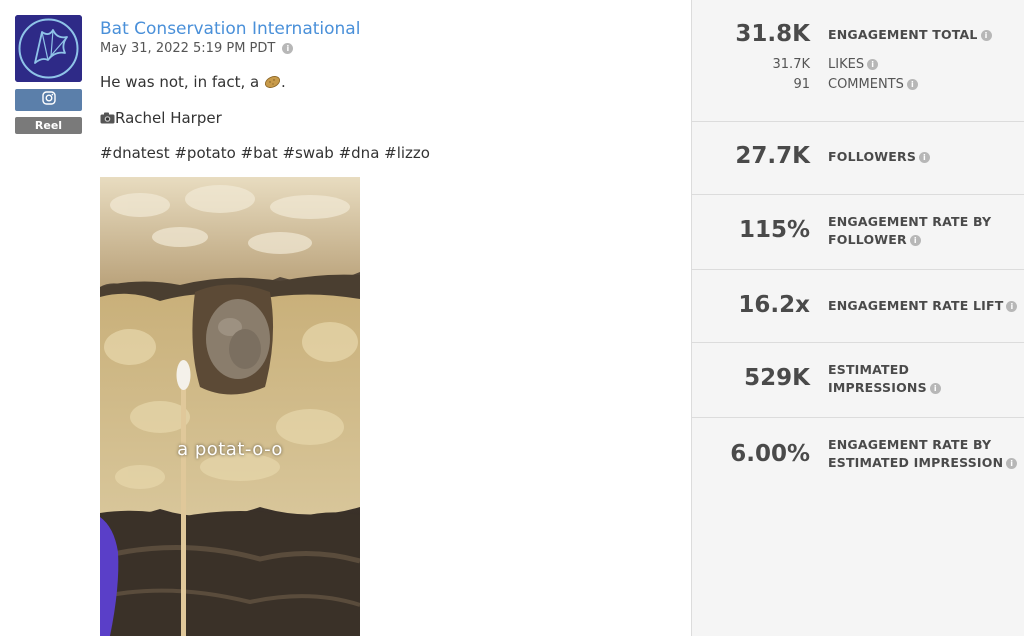 The width and height of the screenshot is (1024, 636). I want to click on photographer-credit: Rachel Harper, so click(168, 118).